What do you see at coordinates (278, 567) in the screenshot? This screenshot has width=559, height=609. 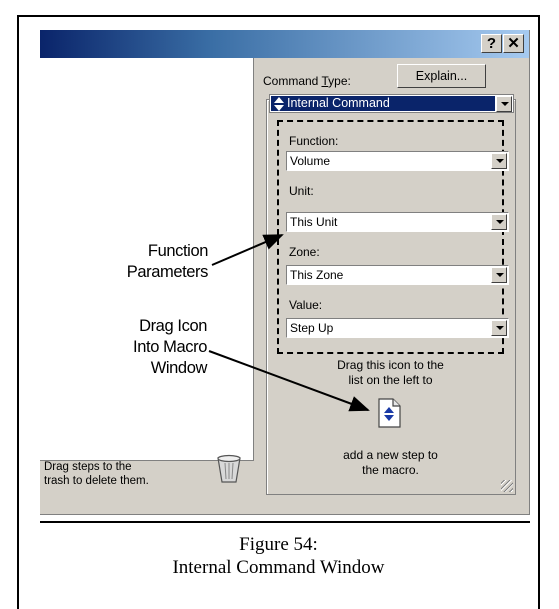 I see `caption-line2: Internal Command Window` at bounding box center [278, 567].